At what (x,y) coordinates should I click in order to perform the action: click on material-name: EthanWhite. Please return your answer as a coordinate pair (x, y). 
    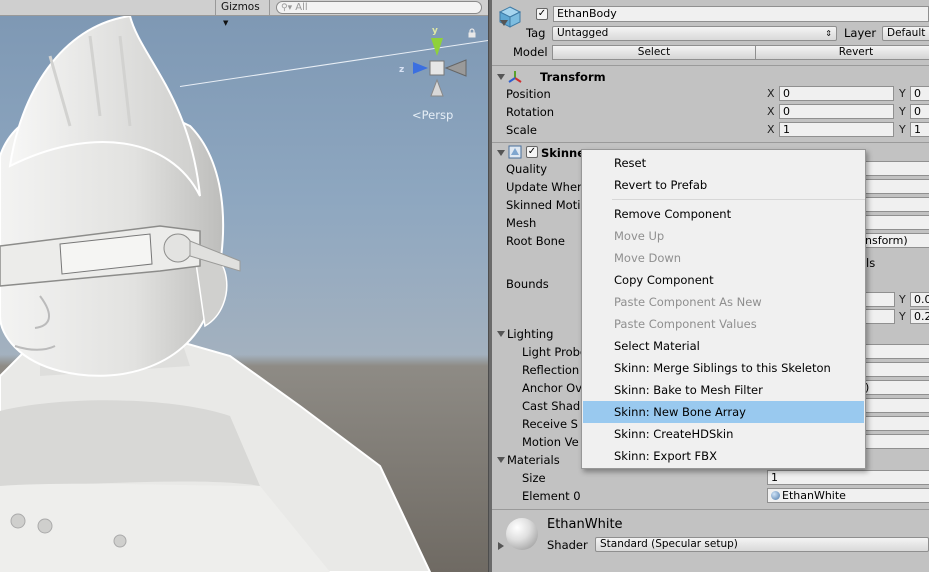
    Looking at the image, I should click on (585, 524).